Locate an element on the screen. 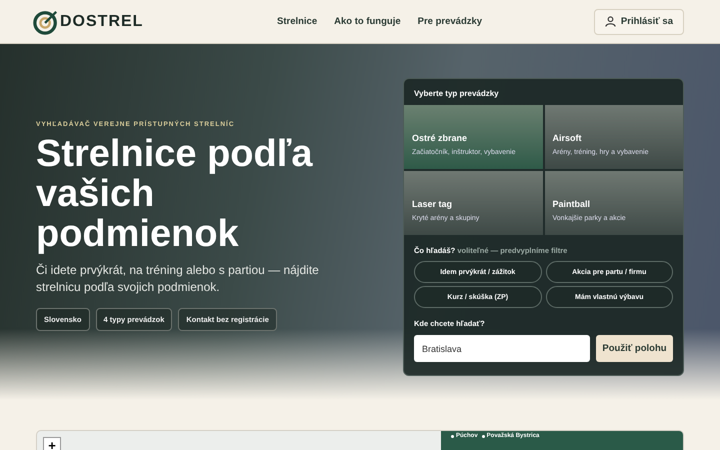 The height and width of the screenshot is (450, 720). zoom-in-button: + is located at coordinates (52, 443).